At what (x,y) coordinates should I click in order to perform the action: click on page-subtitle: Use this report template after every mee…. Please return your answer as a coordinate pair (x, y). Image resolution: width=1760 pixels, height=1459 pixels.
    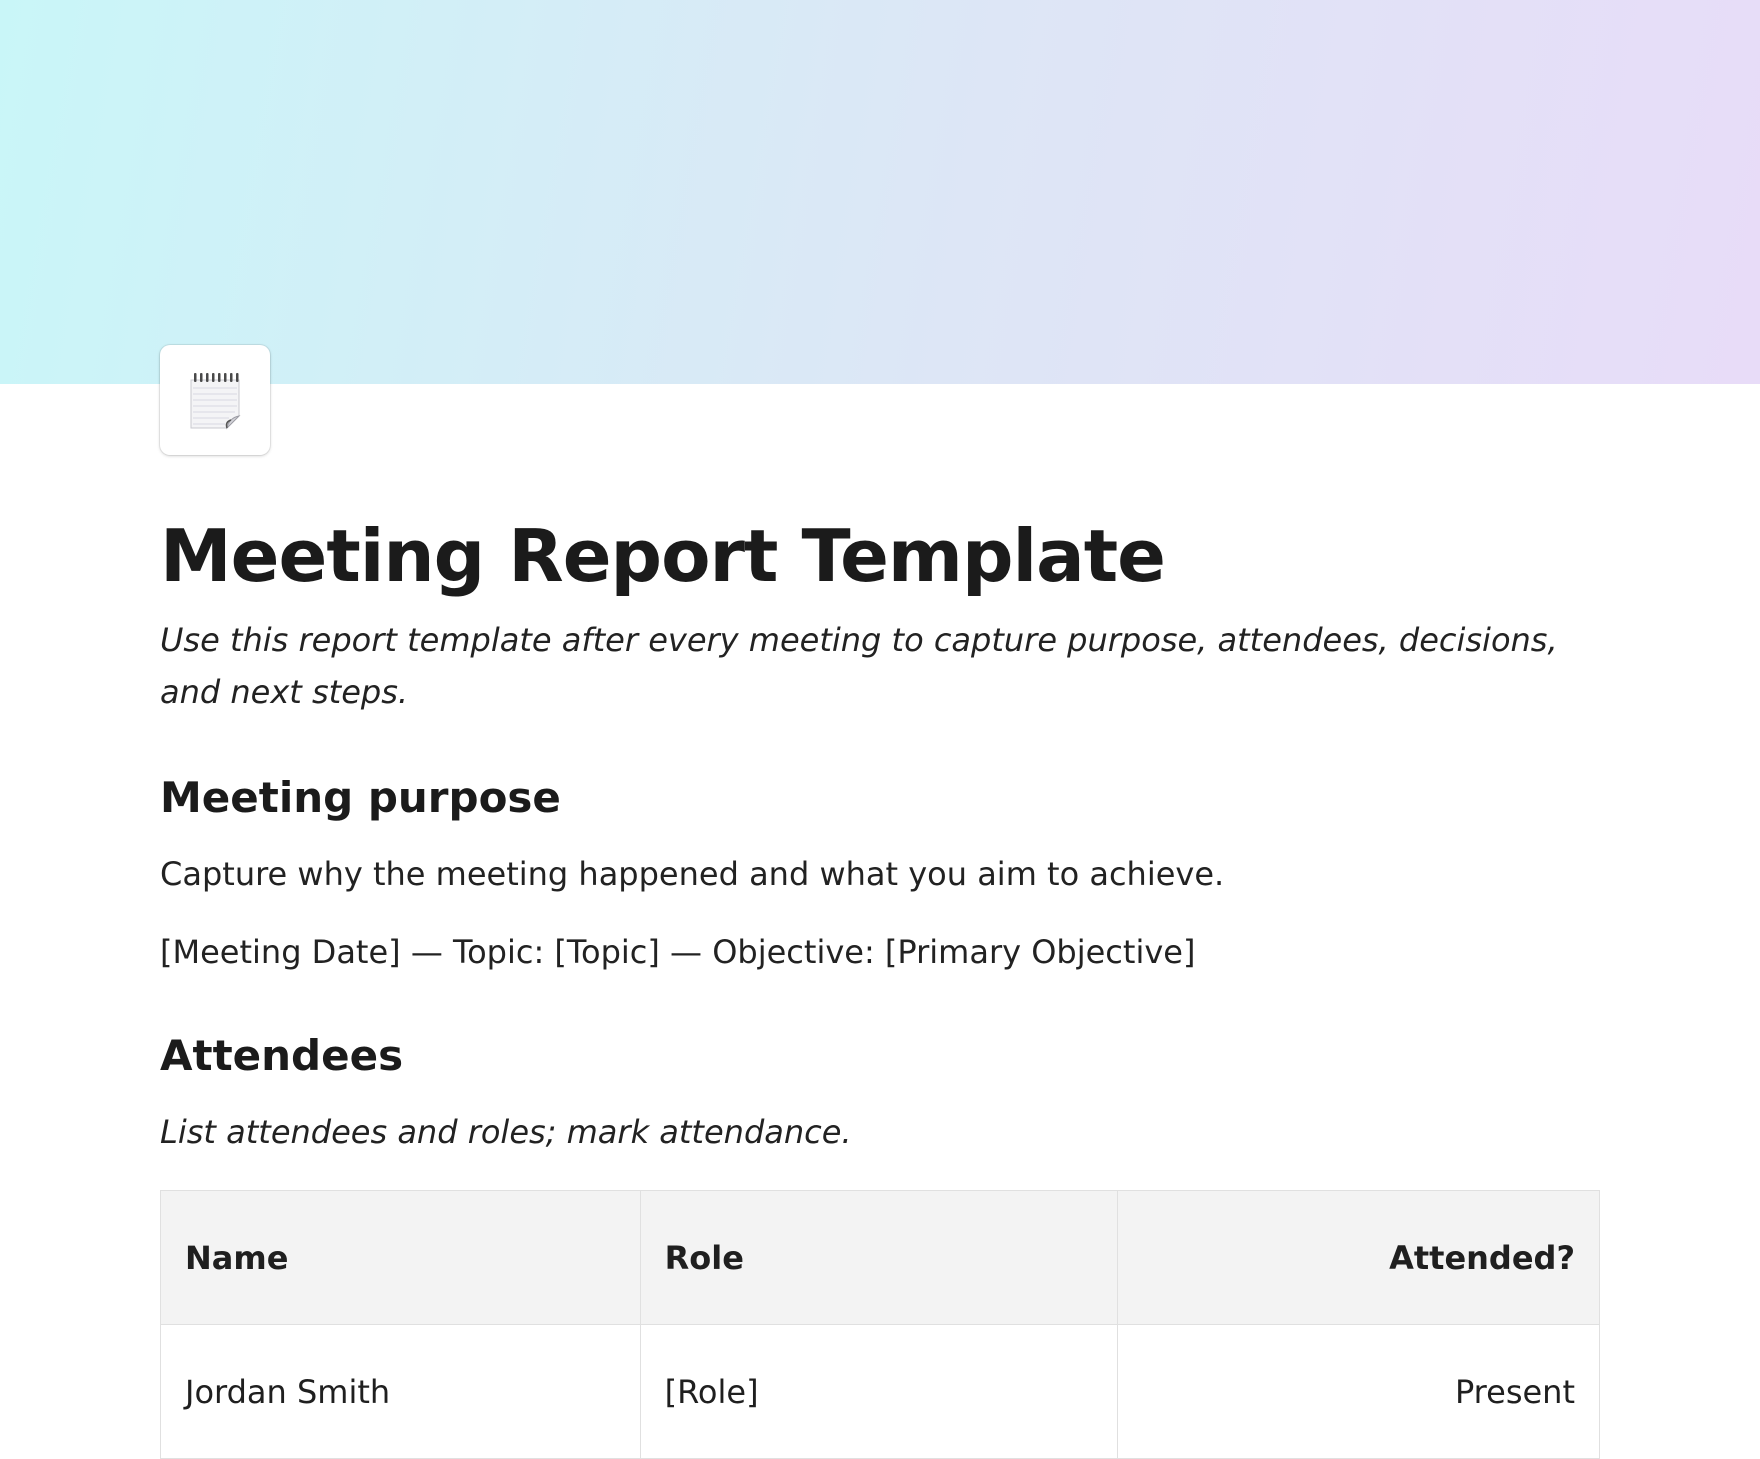
    Looking at the image, I should click on (880, 666).